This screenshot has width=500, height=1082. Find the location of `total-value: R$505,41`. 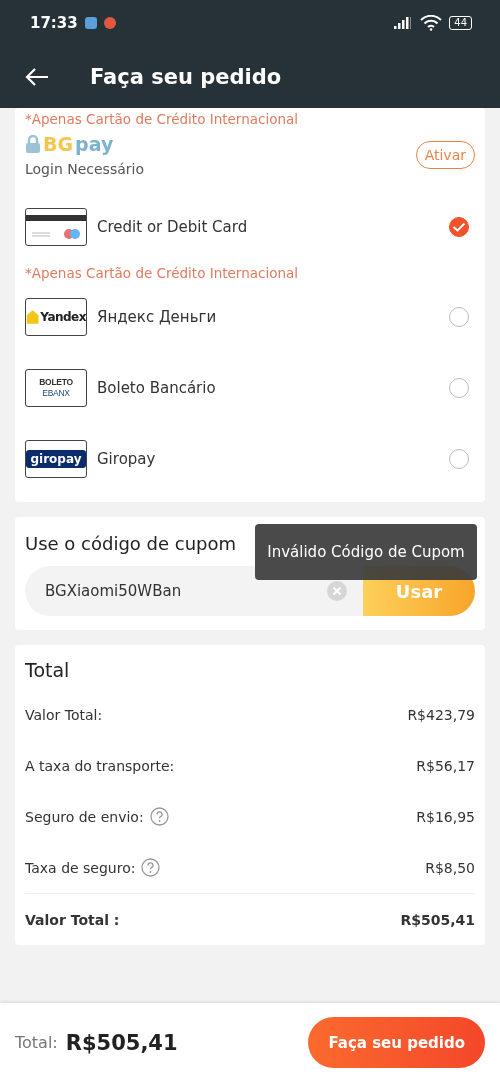

total-value: R$505,41 is located at coordinates (437, 919).